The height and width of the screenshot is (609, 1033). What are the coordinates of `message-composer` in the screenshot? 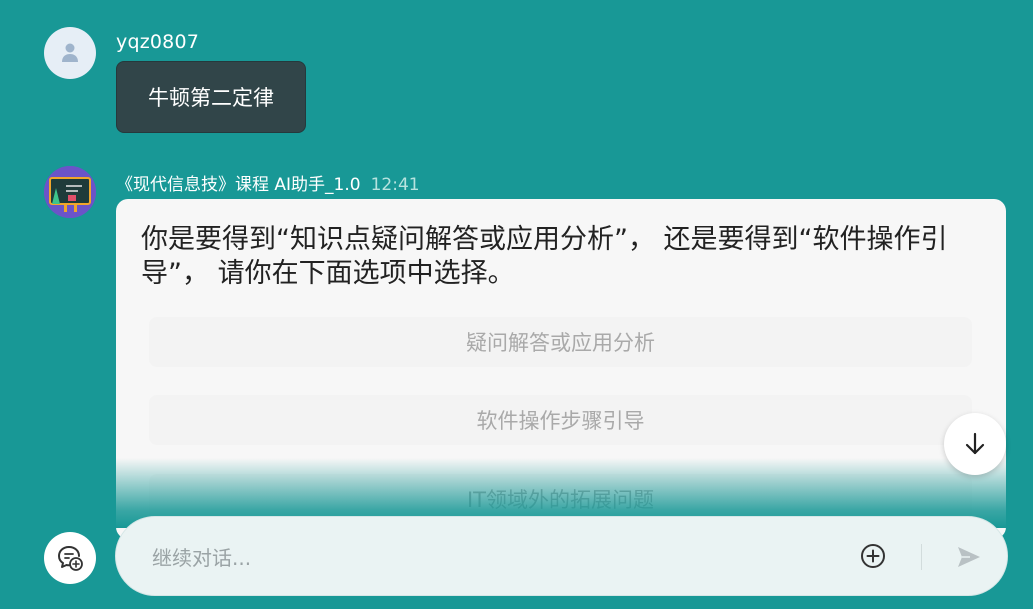 It's located at (561, 556).